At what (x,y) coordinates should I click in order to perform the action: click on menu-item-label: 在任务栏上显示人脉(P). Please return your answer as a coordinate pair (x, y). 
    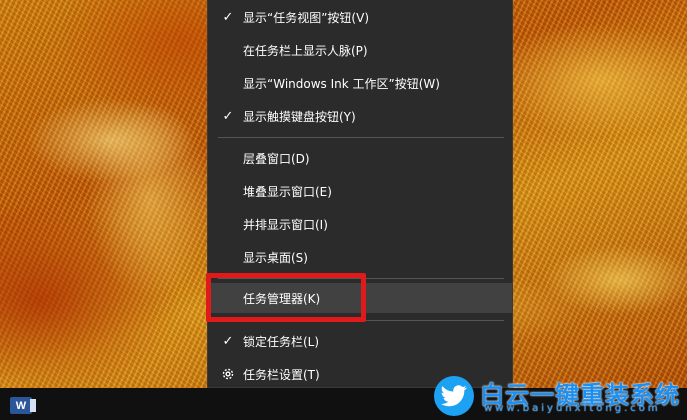
    Looking at the image, I should click on (305, 50).